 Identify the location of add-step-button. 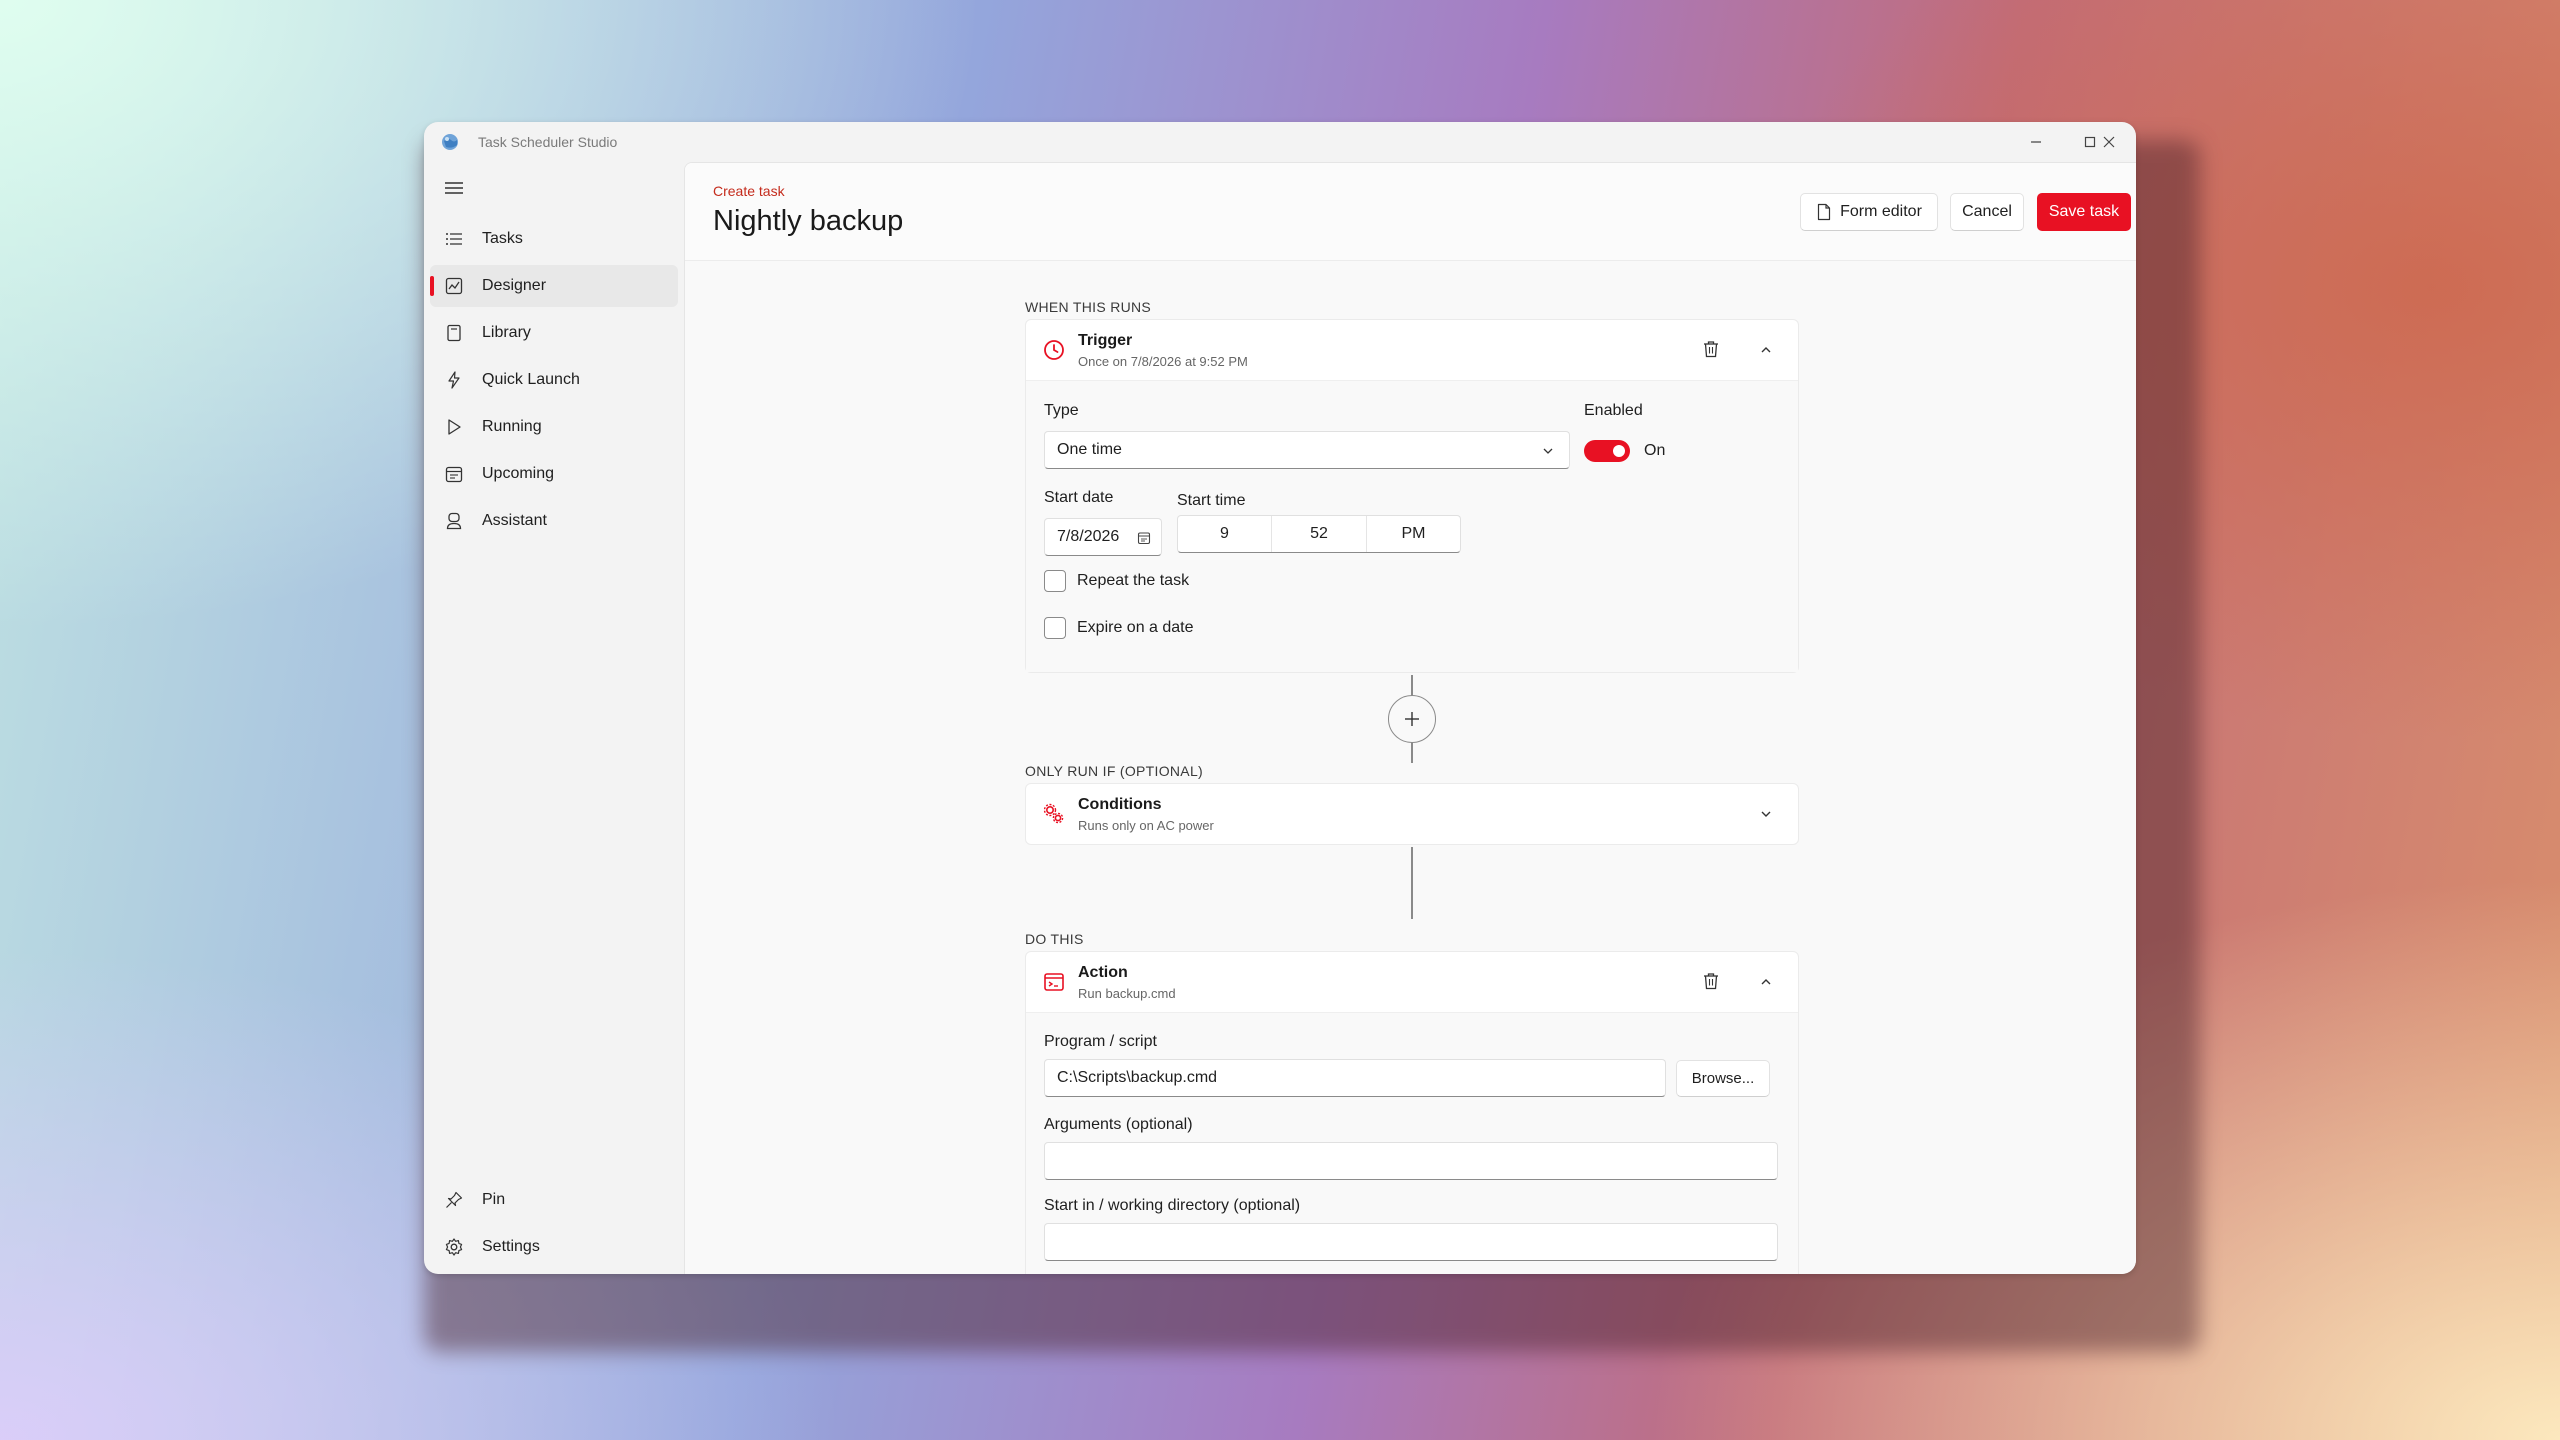
(1412, 719).